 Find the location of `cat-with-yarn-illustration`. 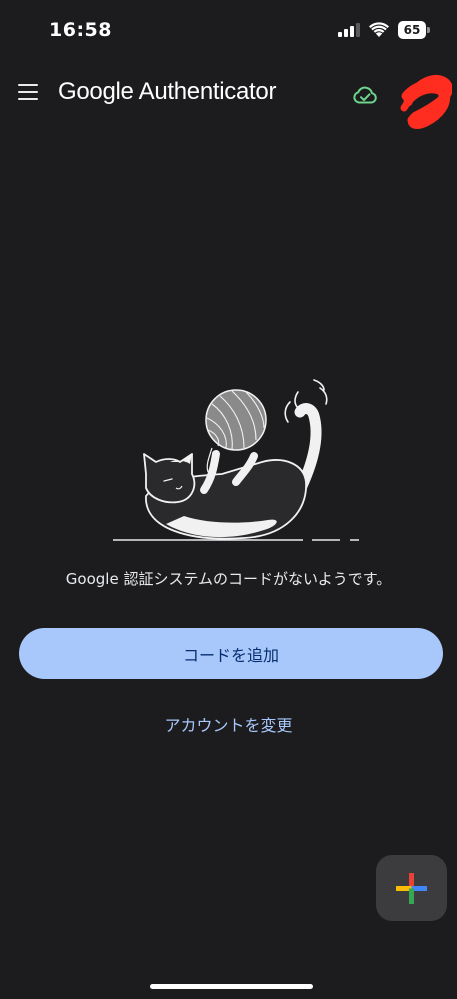

cat-with-yarn-illustration is located at coordinates (236, 460).